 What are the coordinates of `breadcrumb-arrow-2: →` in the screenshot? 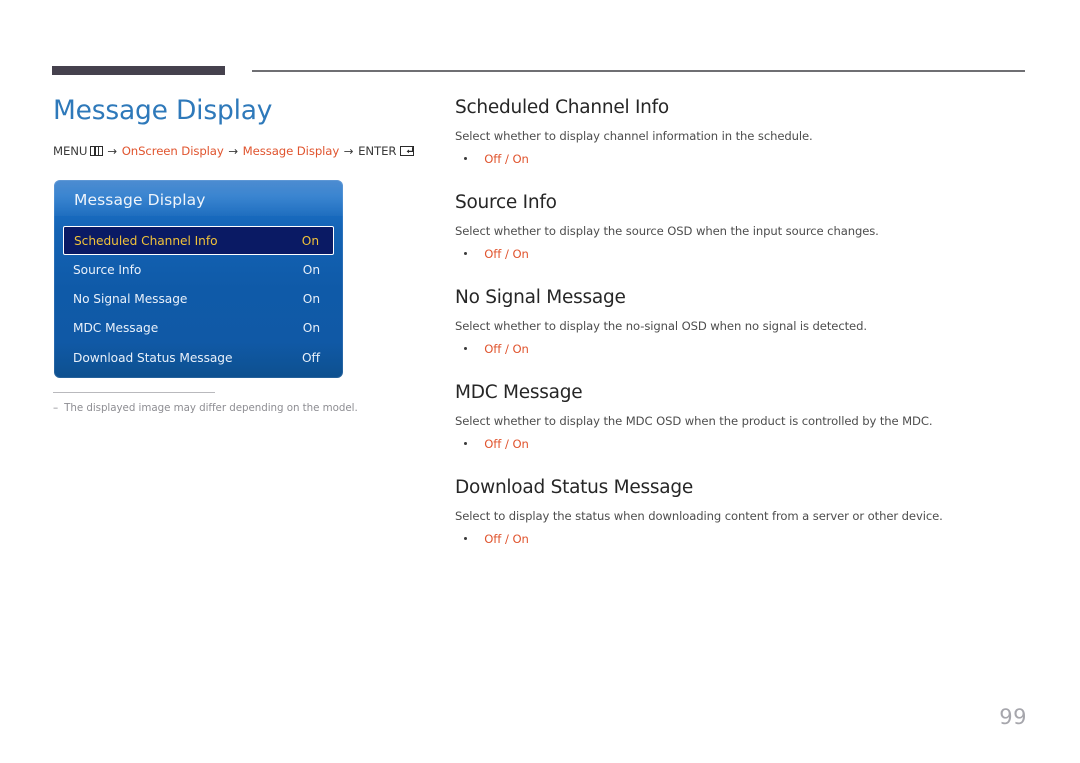 It's located at (233, 151).